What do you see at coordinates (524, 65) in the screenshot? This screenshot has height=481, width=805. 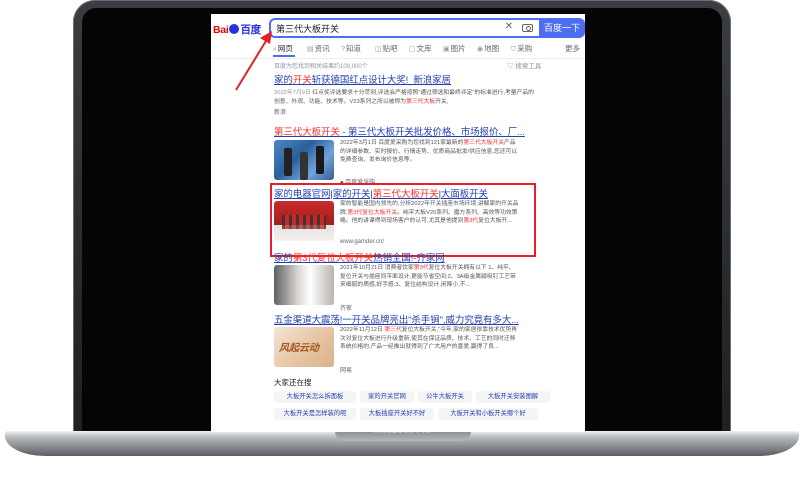 I see `search-tools: ▽ 搜索工具` at bounding box center [524, 65].